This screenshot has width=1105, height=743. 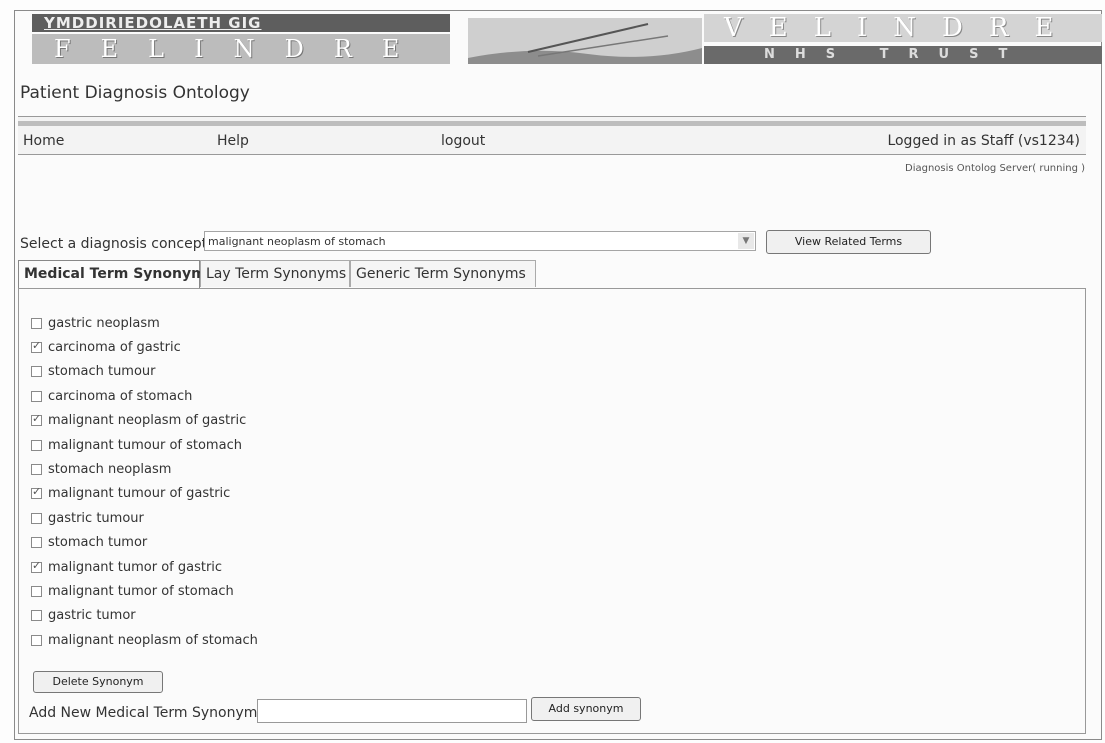 I want to click on synonym-label: malignant tumour of gastric, so click(x=139, y=494).